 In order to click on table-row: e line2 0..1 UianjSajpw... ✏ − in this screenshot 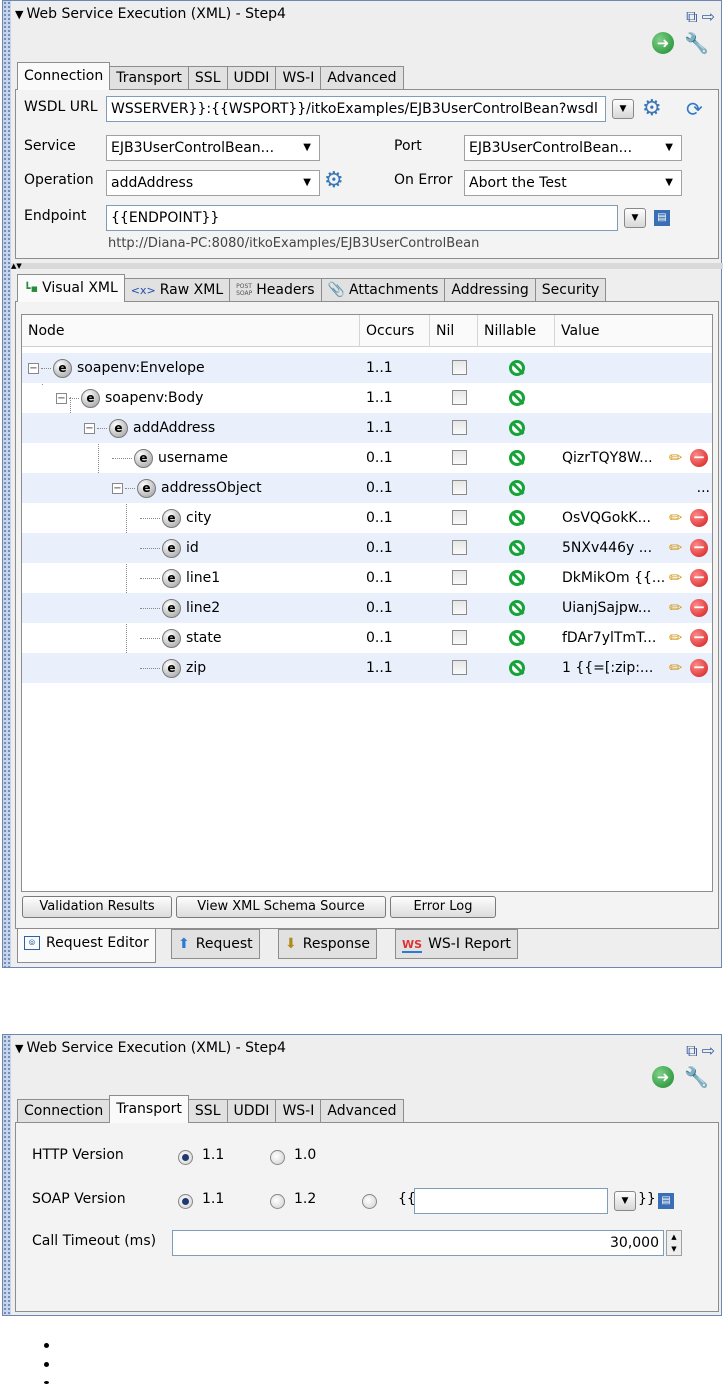, I will do `click(367, 608)`.